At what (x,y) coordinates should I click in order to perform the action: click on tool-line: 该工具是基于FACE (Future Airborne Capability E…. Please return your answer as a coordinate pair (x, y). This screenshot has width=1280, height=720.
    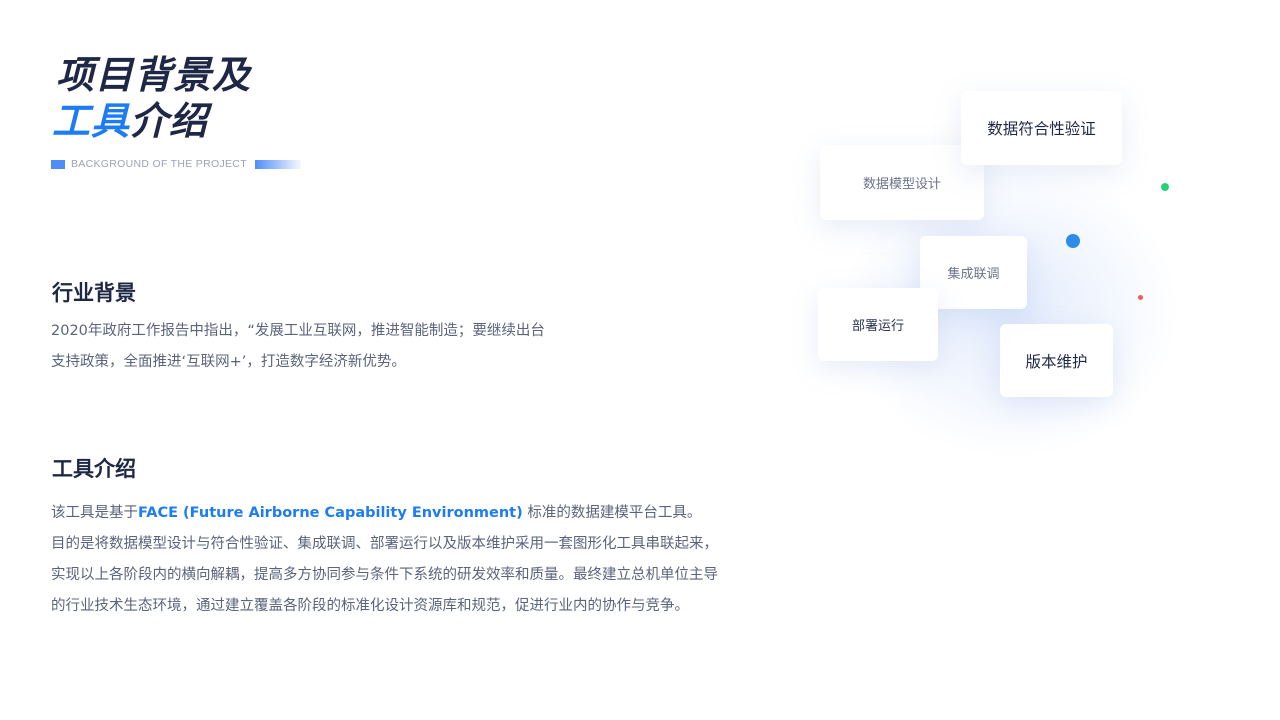
    Looking at the image, I should click on (384, 513).